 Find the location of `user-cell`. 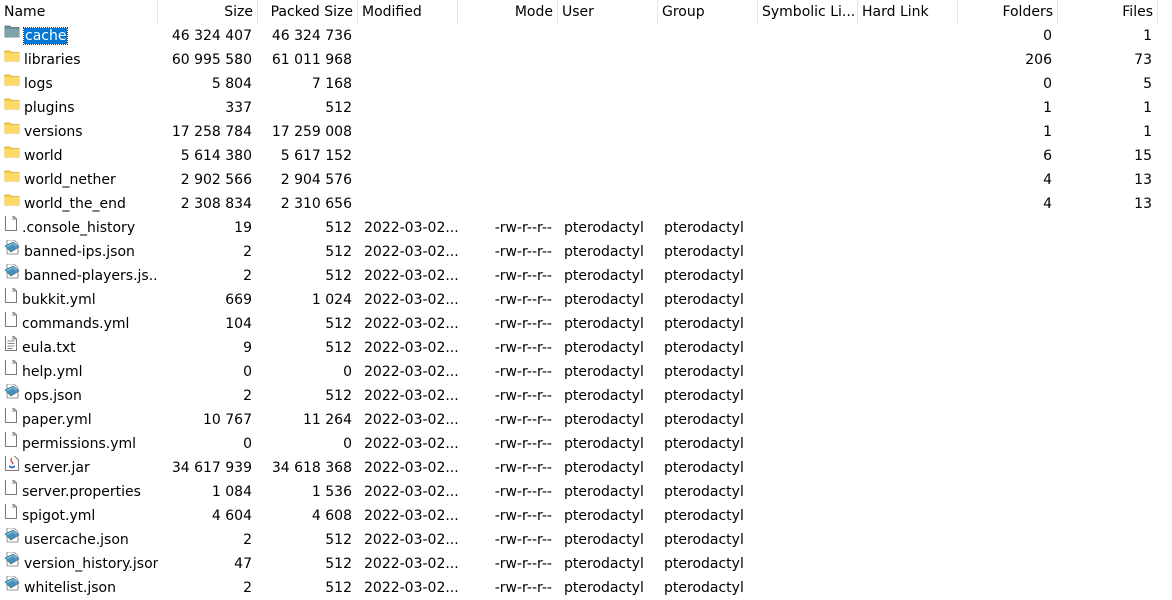

user-cell is located at coordinates (608, 204).